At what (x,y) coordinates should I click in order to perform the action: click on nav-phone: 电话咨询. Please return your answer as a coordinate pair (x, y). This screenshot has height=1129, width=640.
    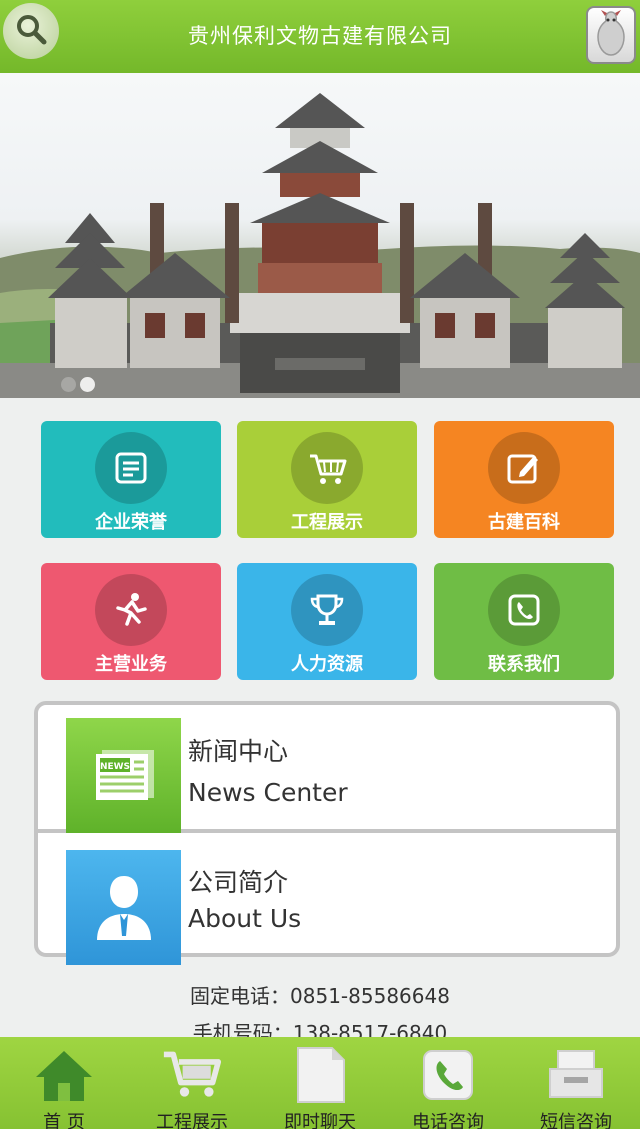
    Looking at the image, I should click on (448, 1083).